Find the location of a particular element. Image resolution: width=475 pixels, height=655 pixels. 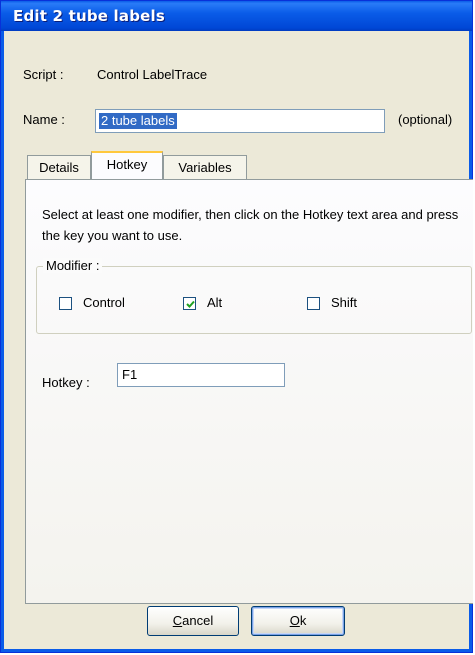

name-label: Name : is located at coordinates (44, 119).